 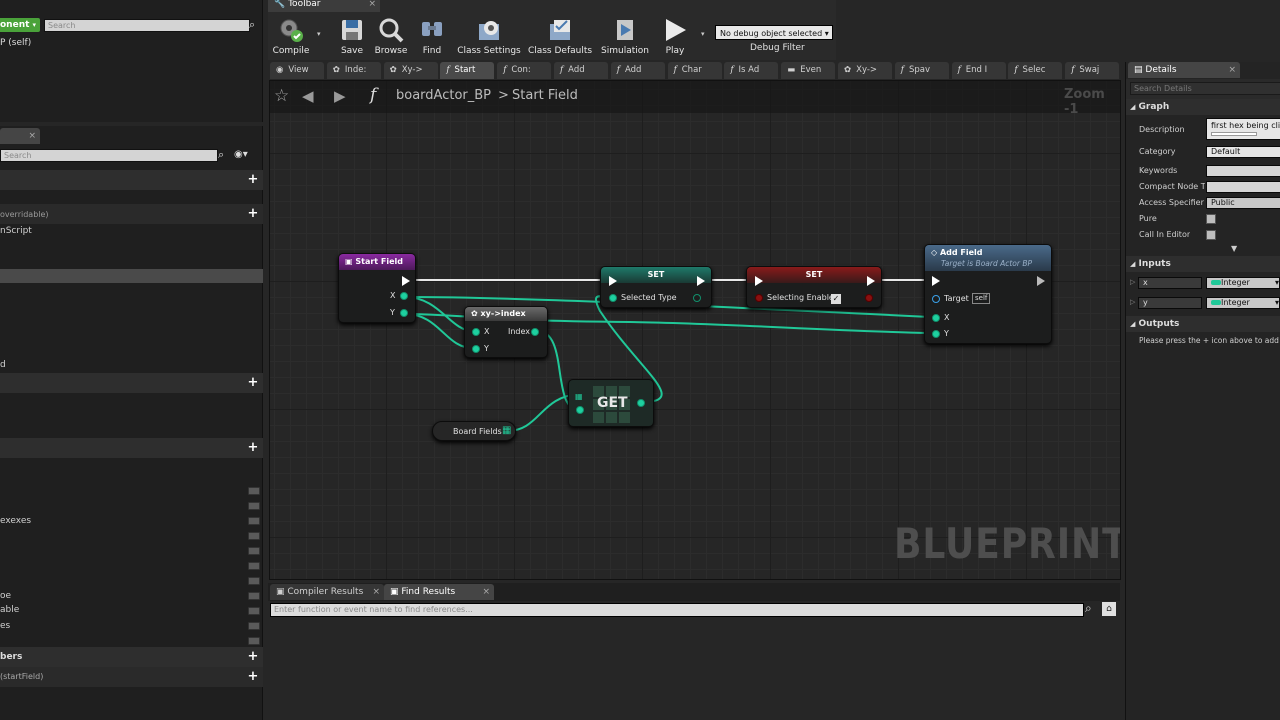 What do you see at coordinates (579, 396) in the screenshot?
I see `pin-array-in: ▦` at bounding box center [579, 396].